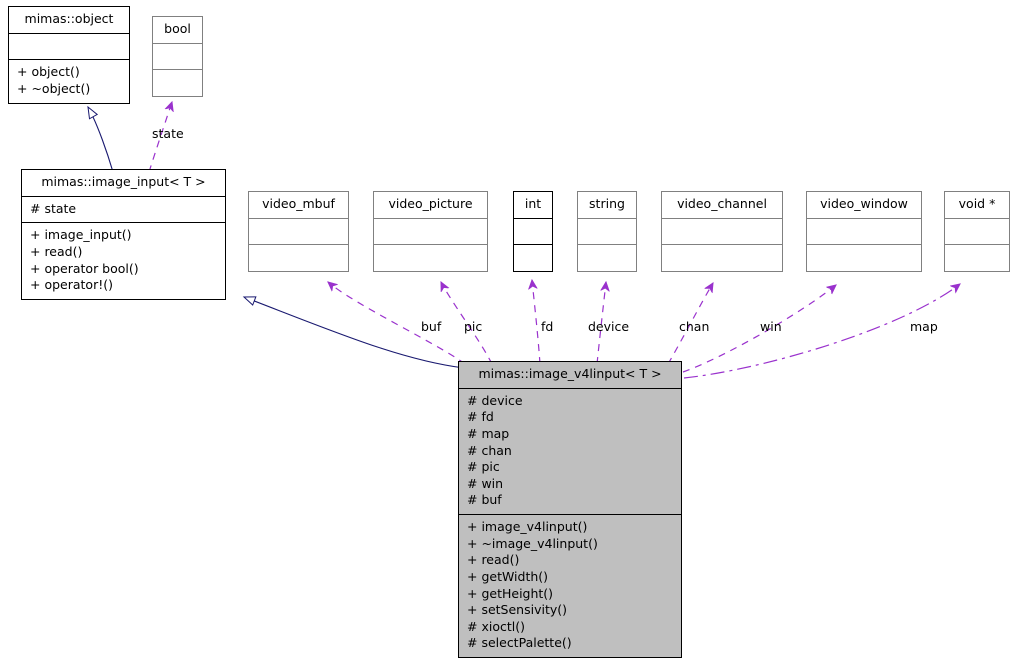 The image size is (1018, 658). I want to click on type-node-int: int, so click(533, 231).